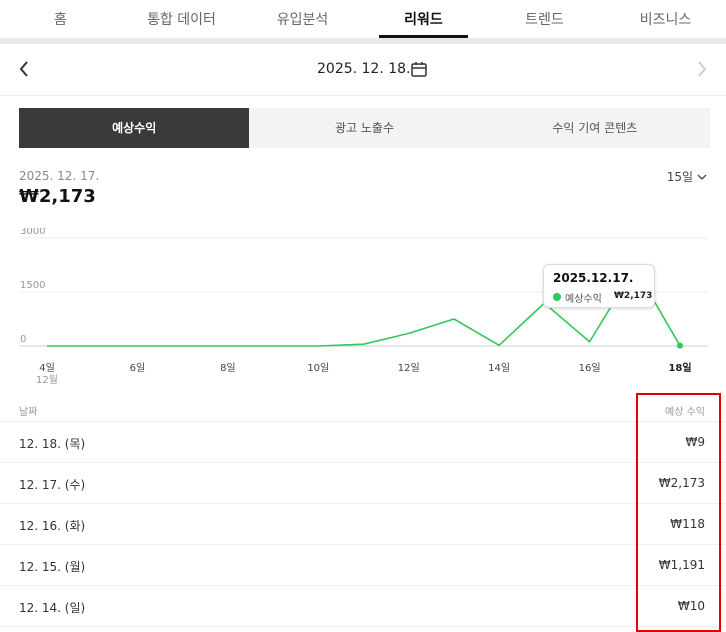 Image resolution: width=726 pixels, height=632 pixels. I want to click on calendar-icon, so click(419, 69).